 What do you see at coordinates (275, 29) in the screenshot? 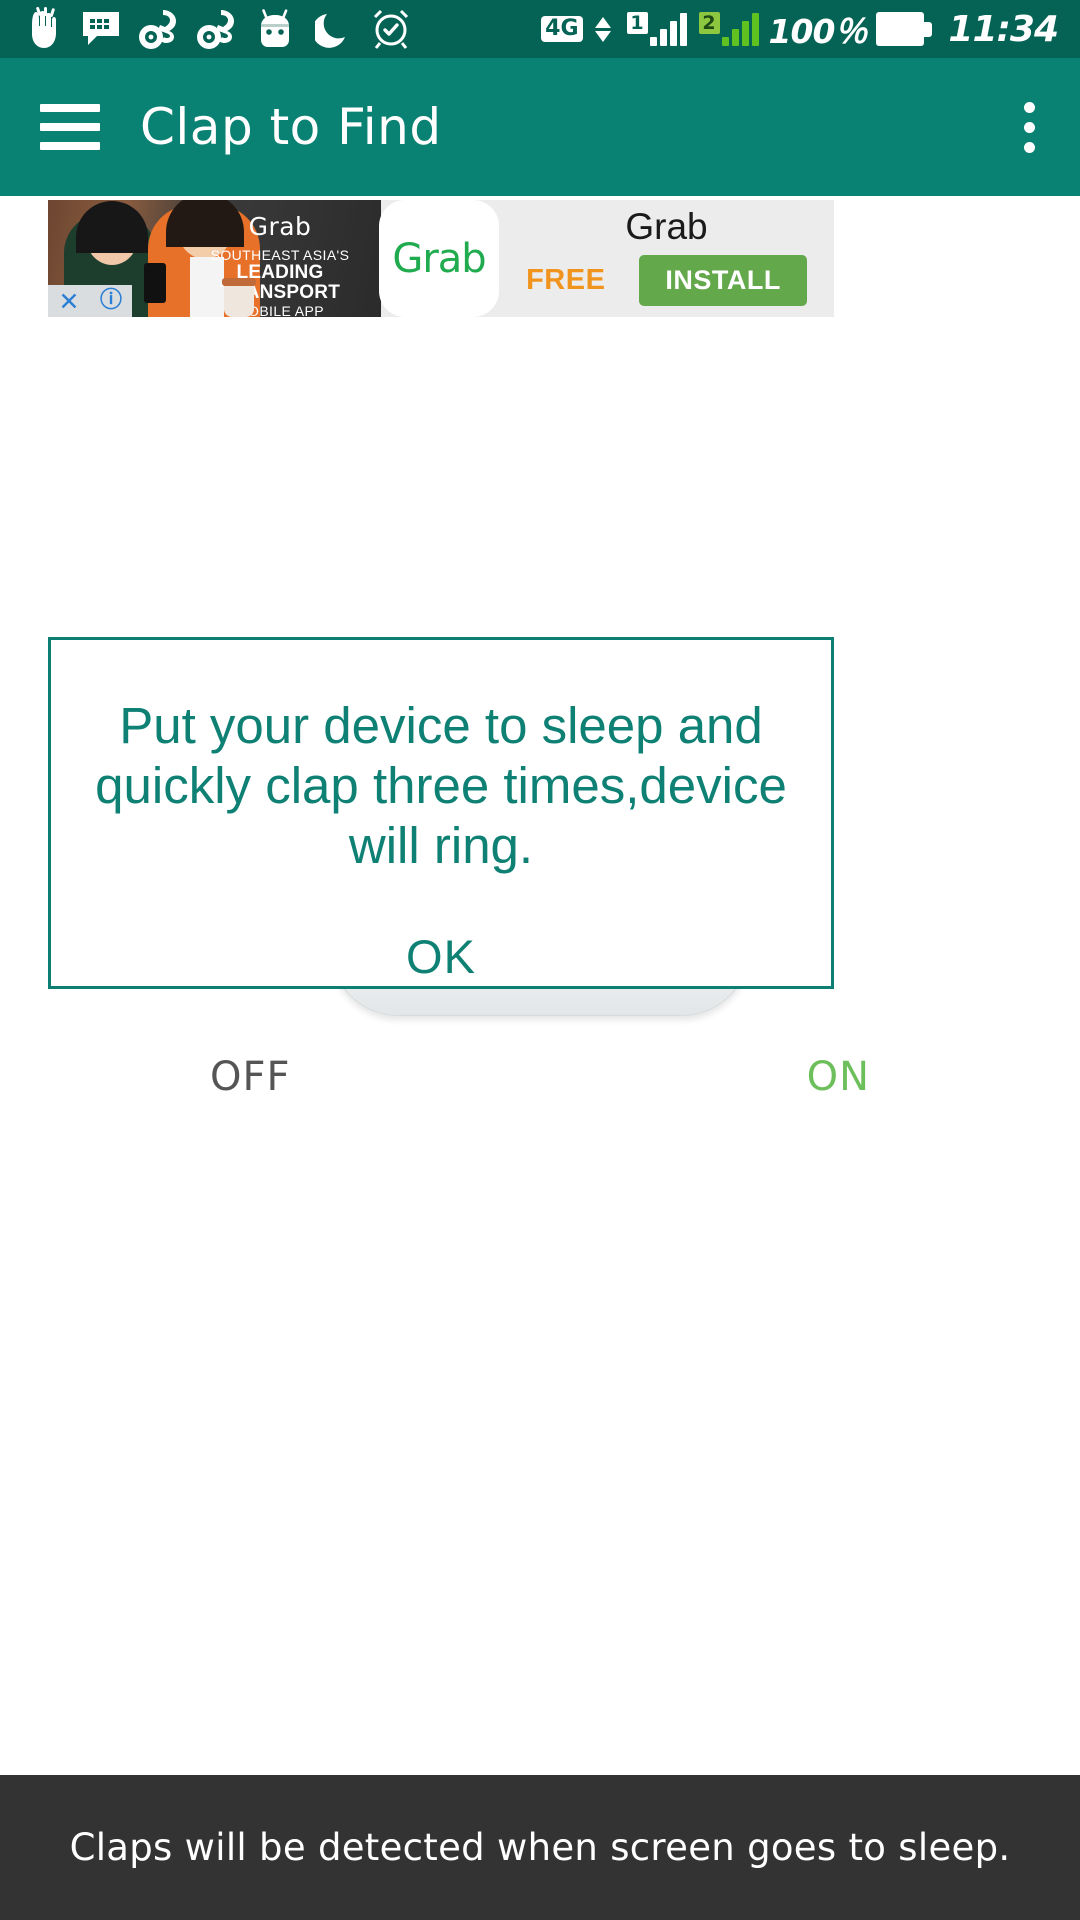
I see `android-mascot-icon` at bounding box center [275, 29].